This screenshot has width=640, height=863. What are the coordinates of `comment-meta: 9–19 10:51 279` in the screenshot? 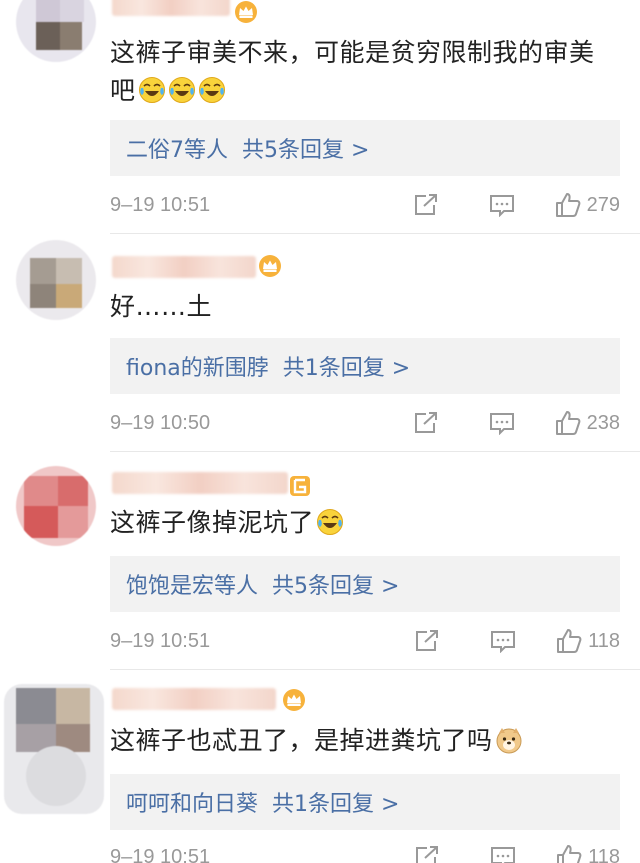 It's located at (365, 205).